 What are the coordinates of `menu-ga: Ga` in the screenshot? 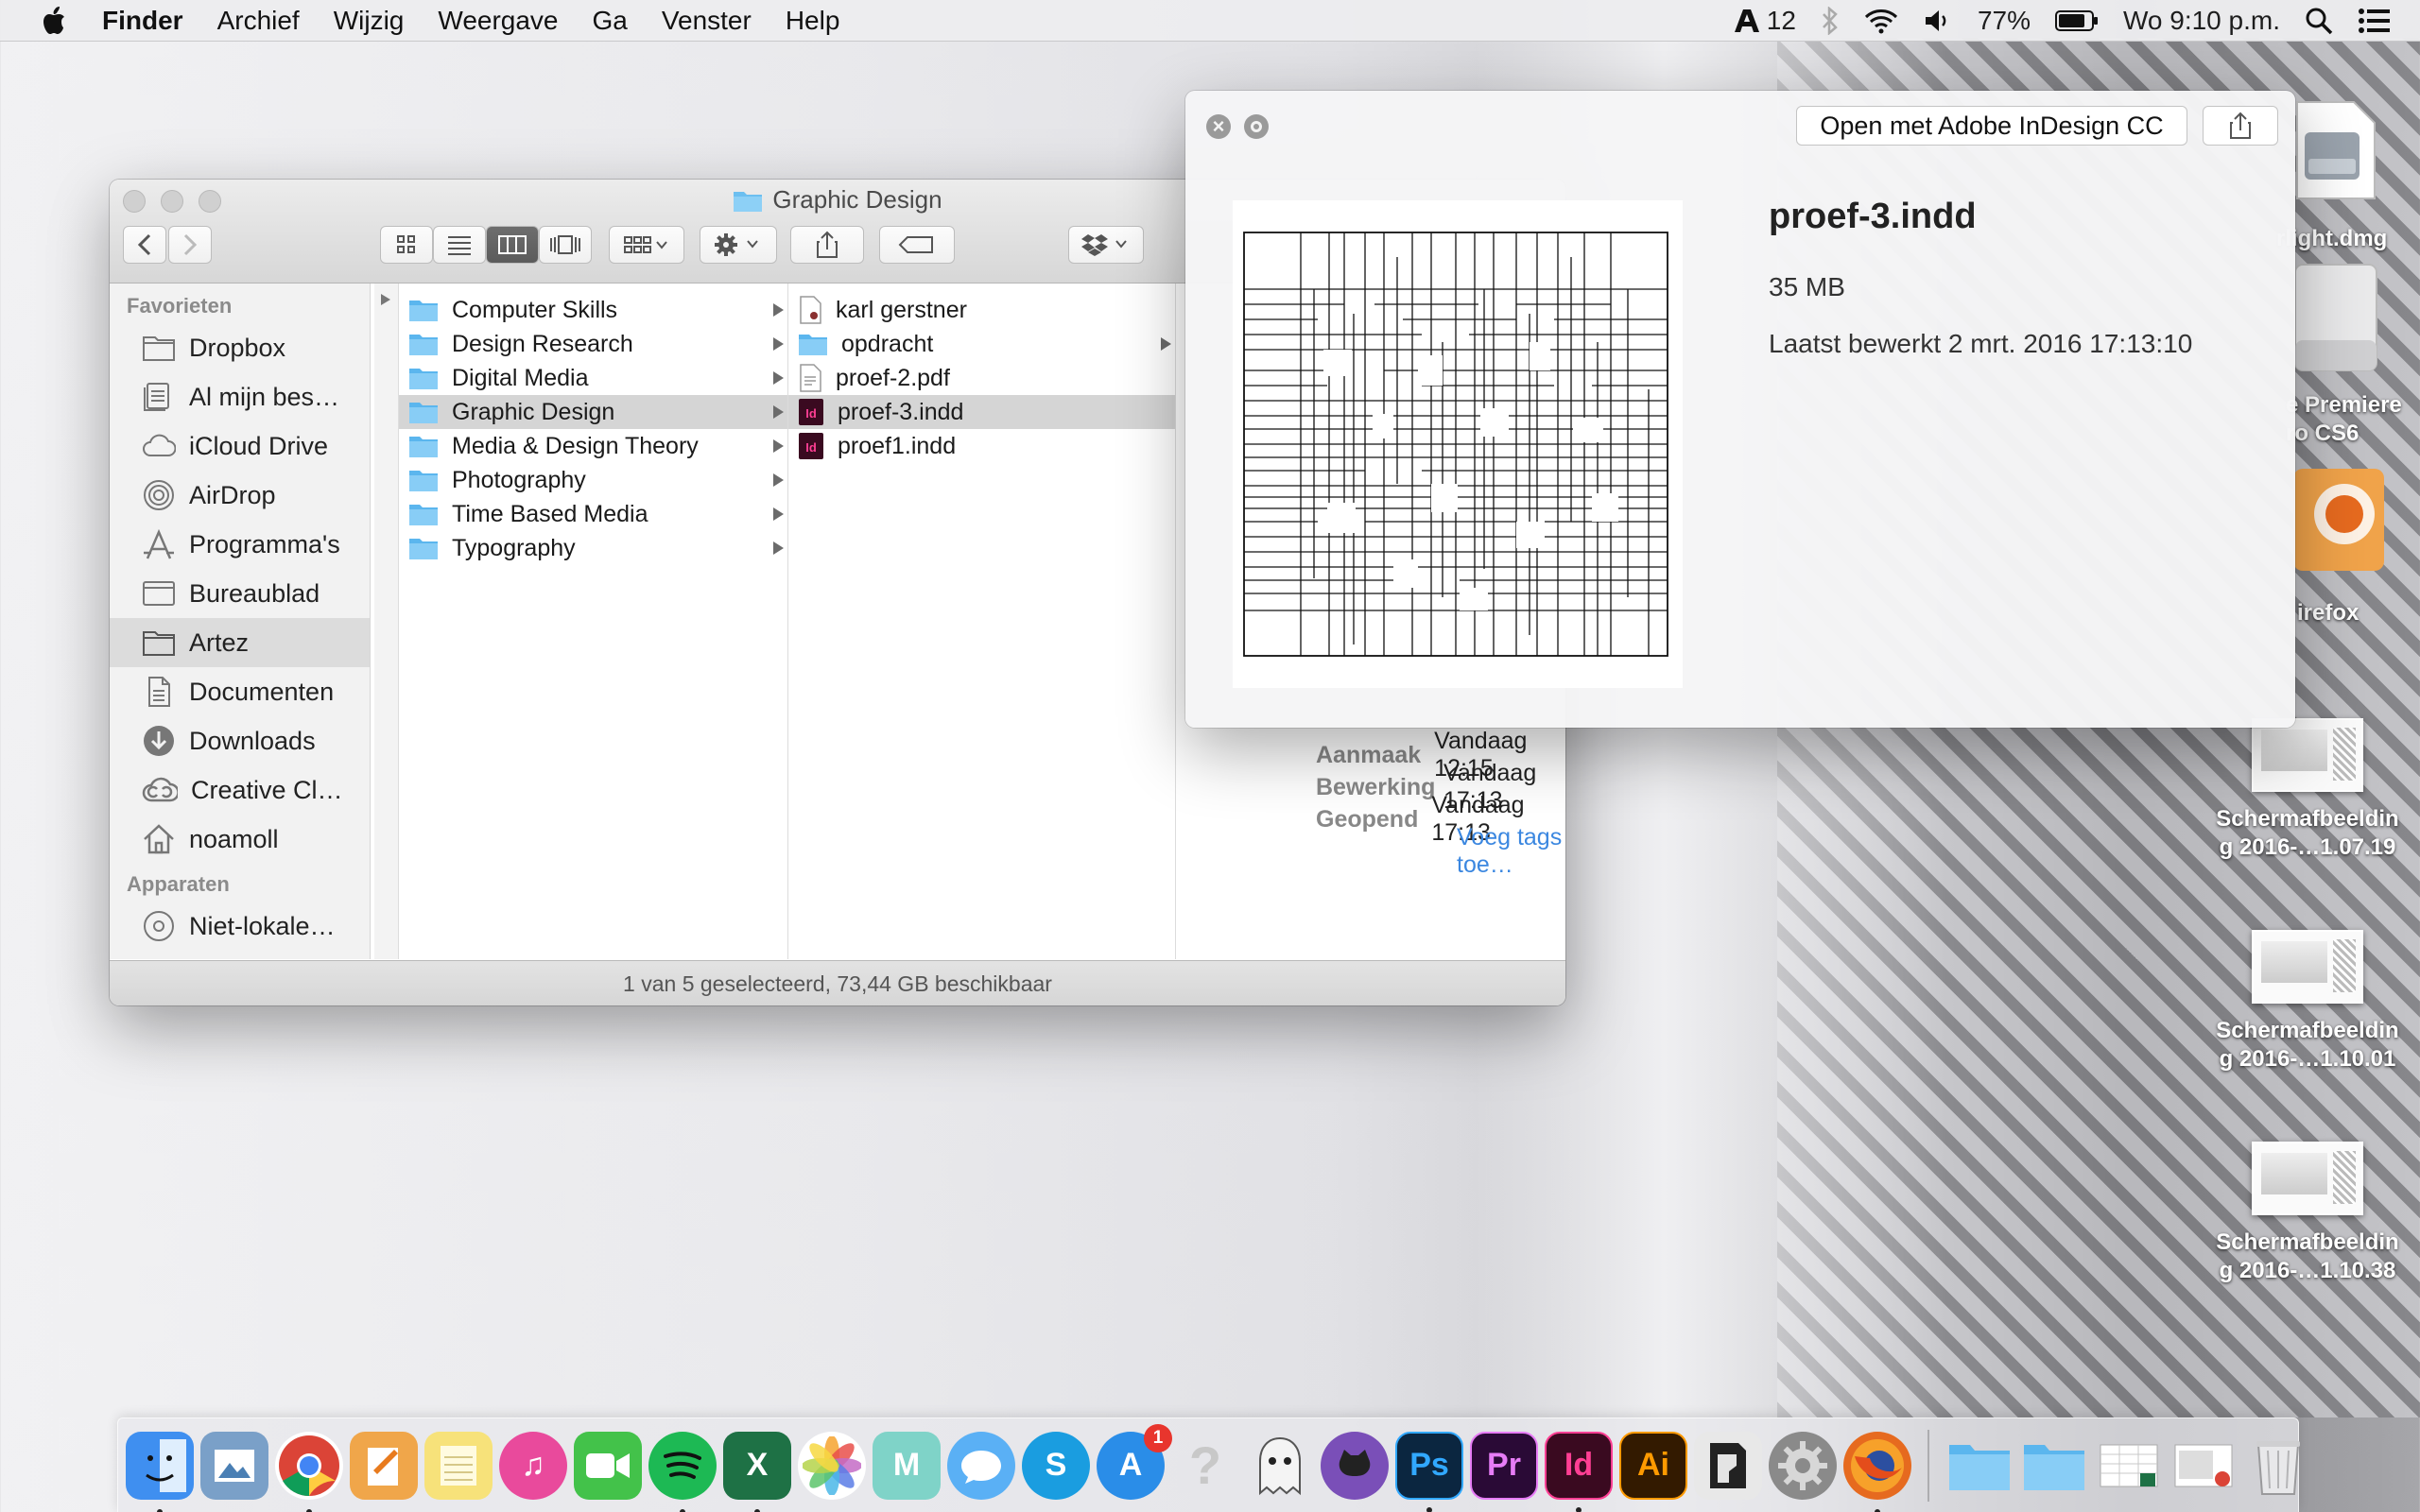 It's located at (610, 21).